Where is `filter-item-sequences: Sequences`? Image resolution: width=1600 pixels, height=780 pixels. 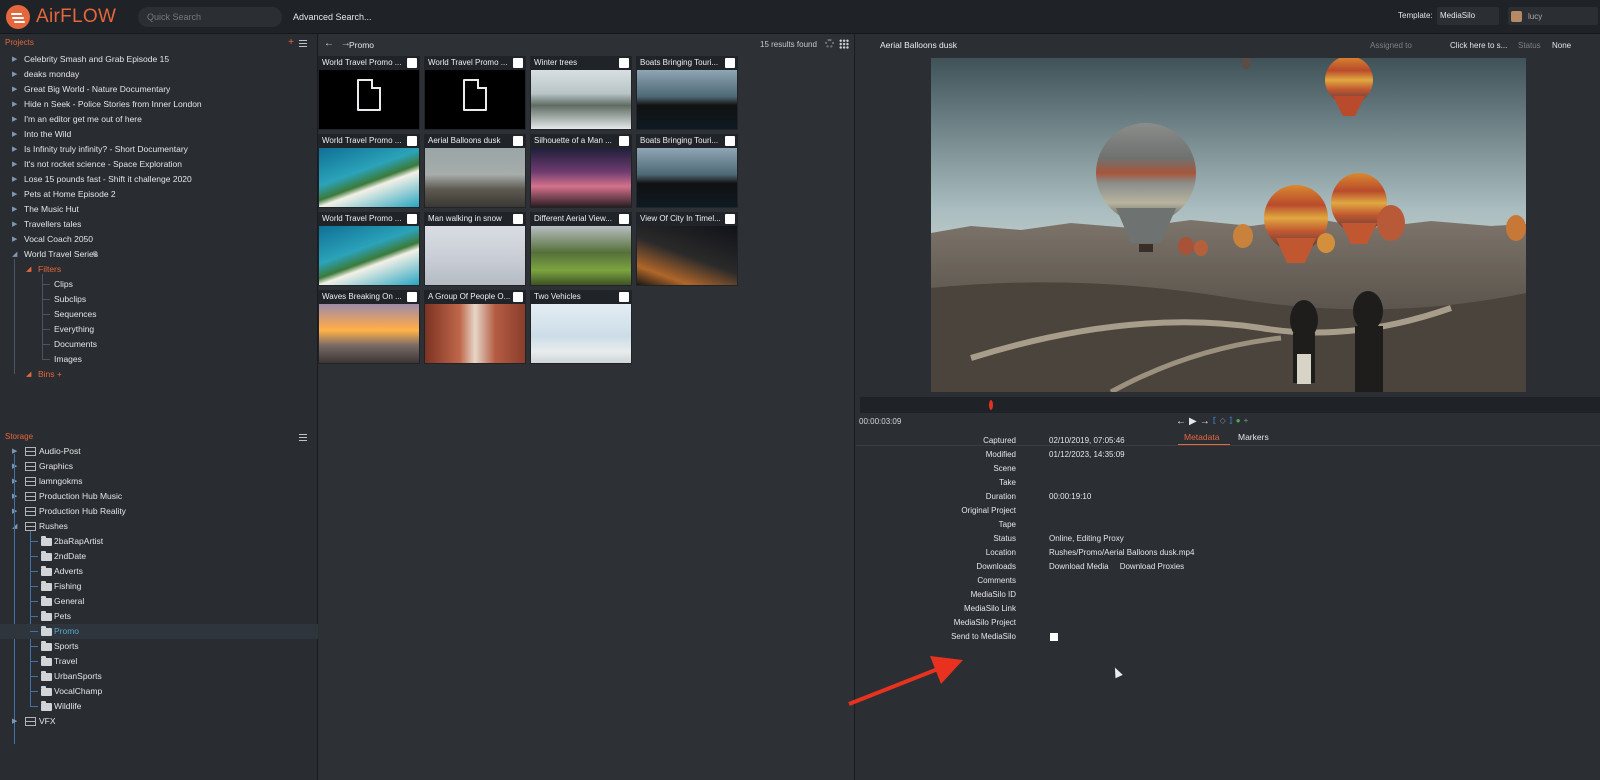 filter-item-sequences: Sequences is located at coordinates (159, 314).